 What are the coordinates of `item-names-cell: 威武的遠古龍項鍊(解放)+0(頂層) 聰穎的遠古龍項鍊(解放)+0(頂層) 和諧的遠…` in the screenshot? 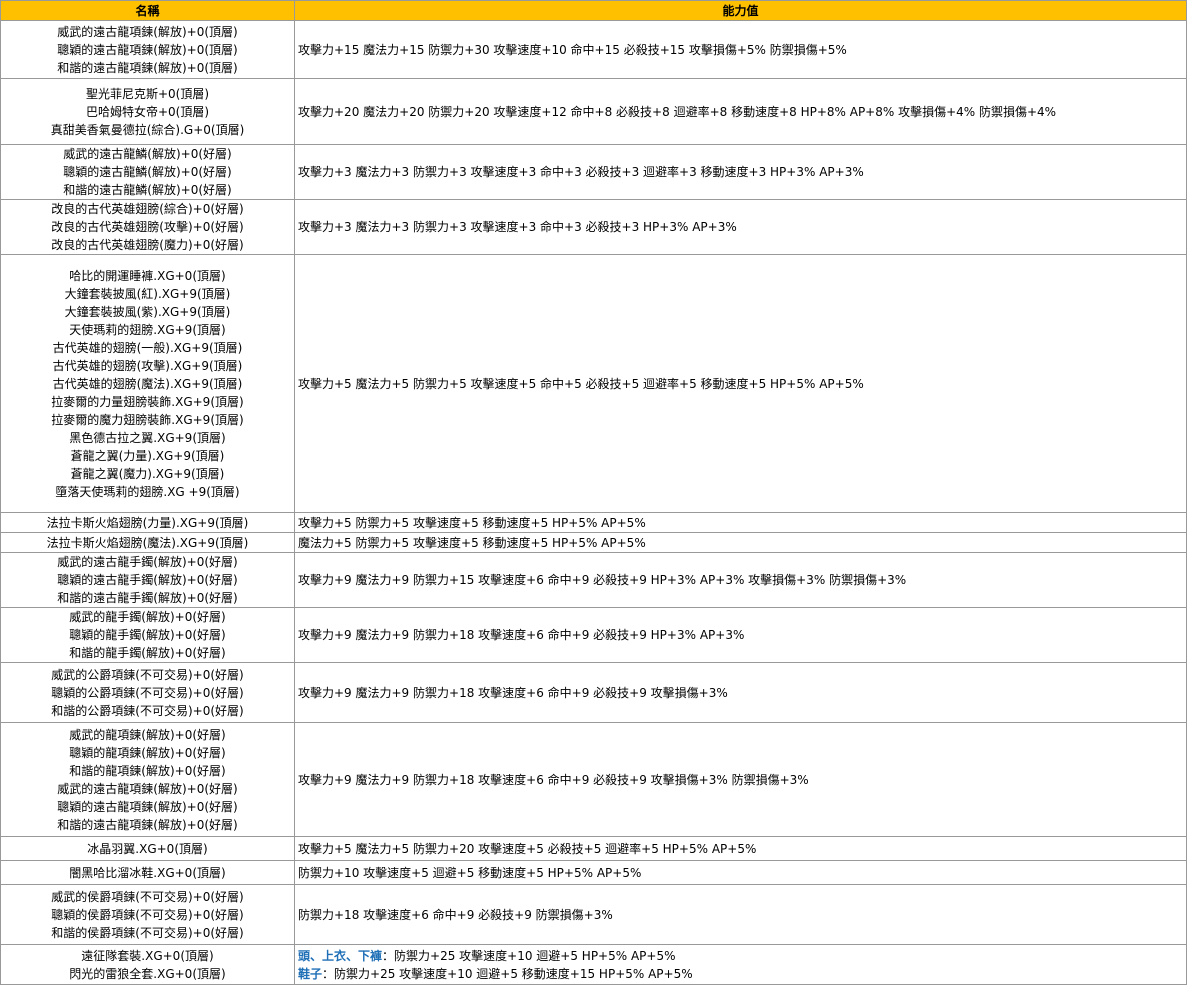 It's located at (147, 49).